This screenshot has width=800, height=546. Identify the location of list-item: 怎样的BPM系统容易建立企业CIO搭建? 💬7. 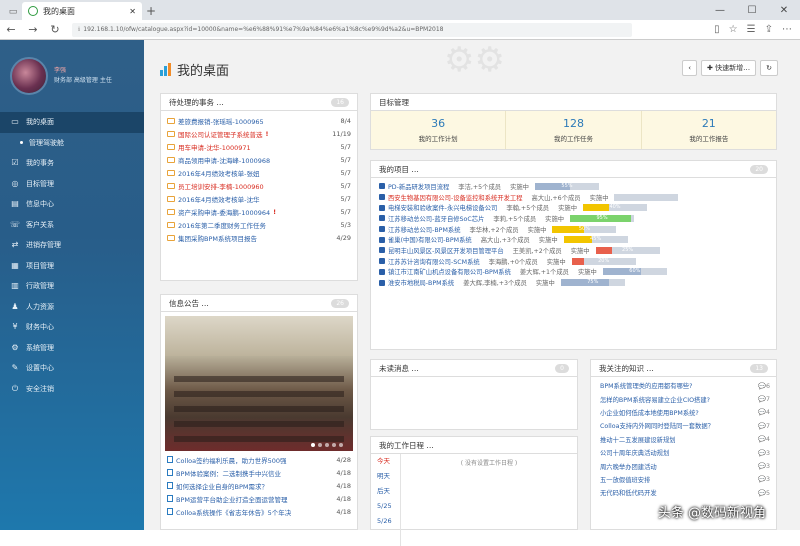
(683, 398).